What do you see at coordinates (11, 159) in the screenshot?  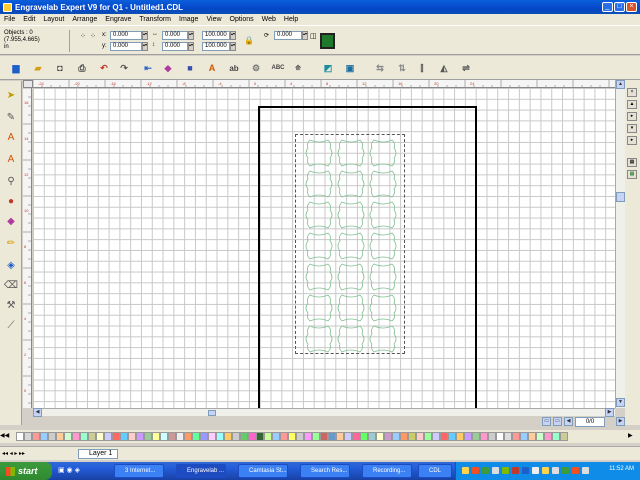 I see `art-text-tool-icon: A` at bounding box center [11, 159].